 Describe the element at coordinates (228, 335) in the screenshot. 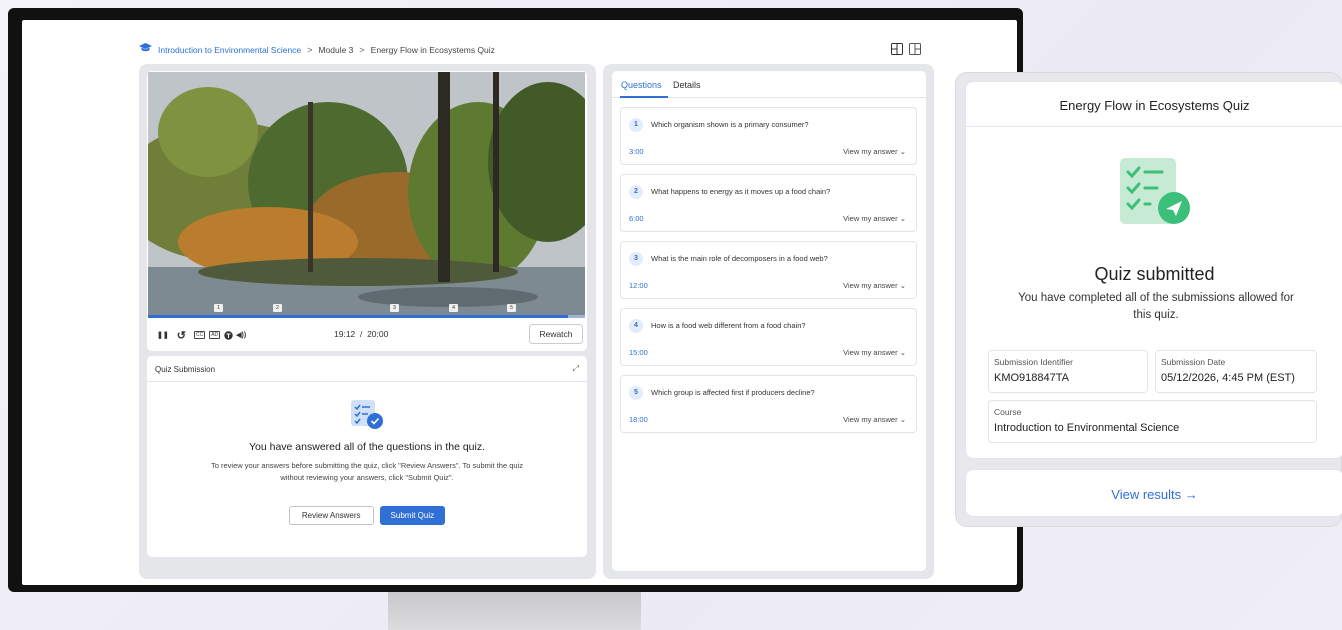

I see `language-icon` at that location.